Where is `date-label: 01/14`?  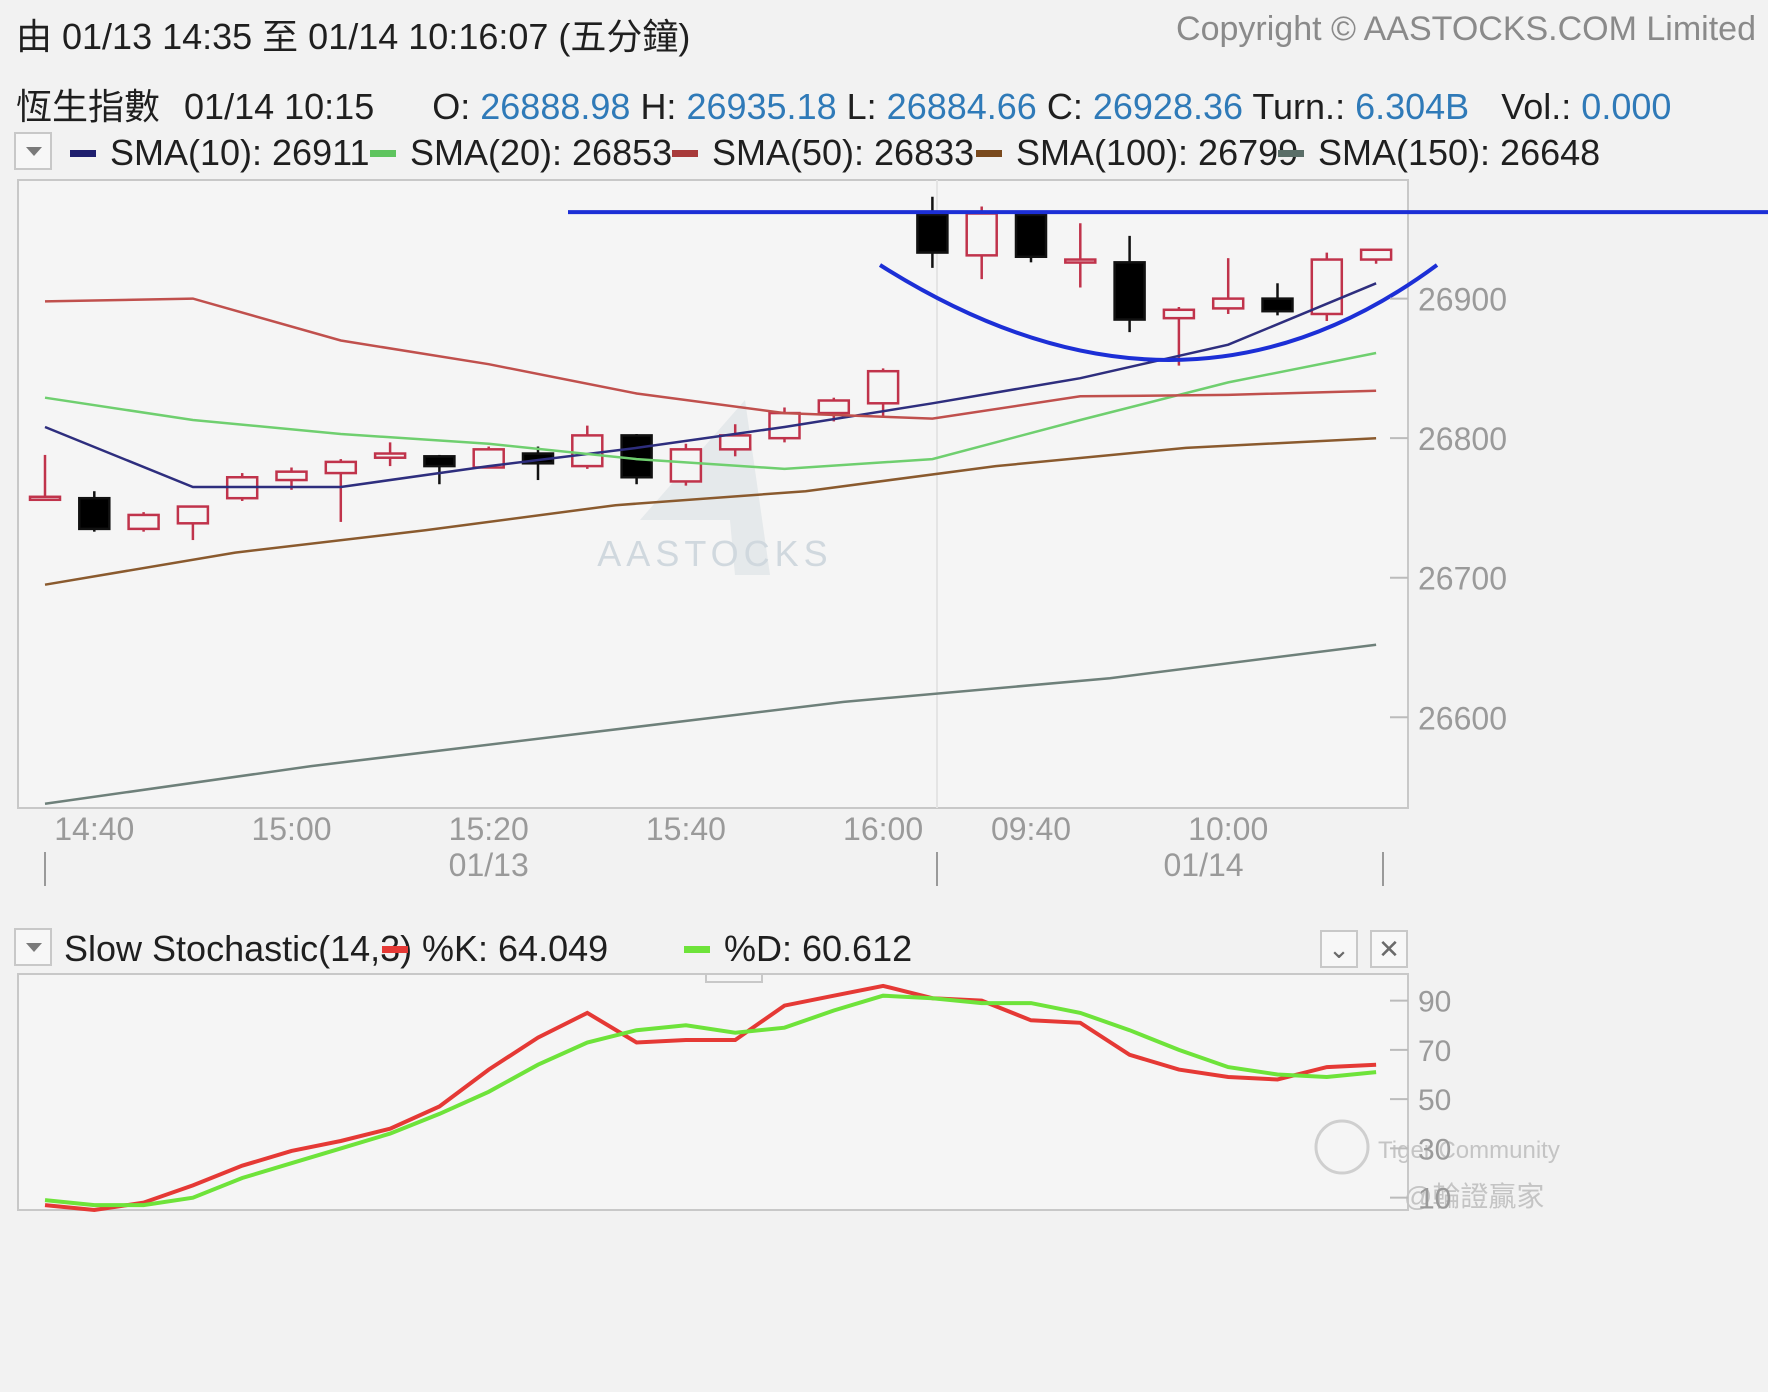 date-label: 01/14 is located at coordinates (1204, 865).